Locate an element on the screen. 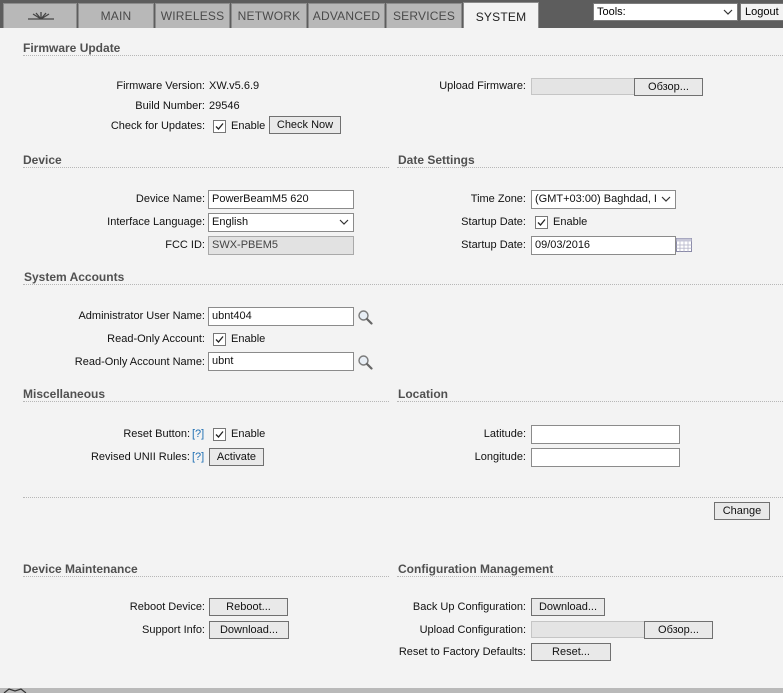 The image size is (783, 693). time-zone-select: (GMT+03:00) Baghdad, I is located at coordinates (603, 199).